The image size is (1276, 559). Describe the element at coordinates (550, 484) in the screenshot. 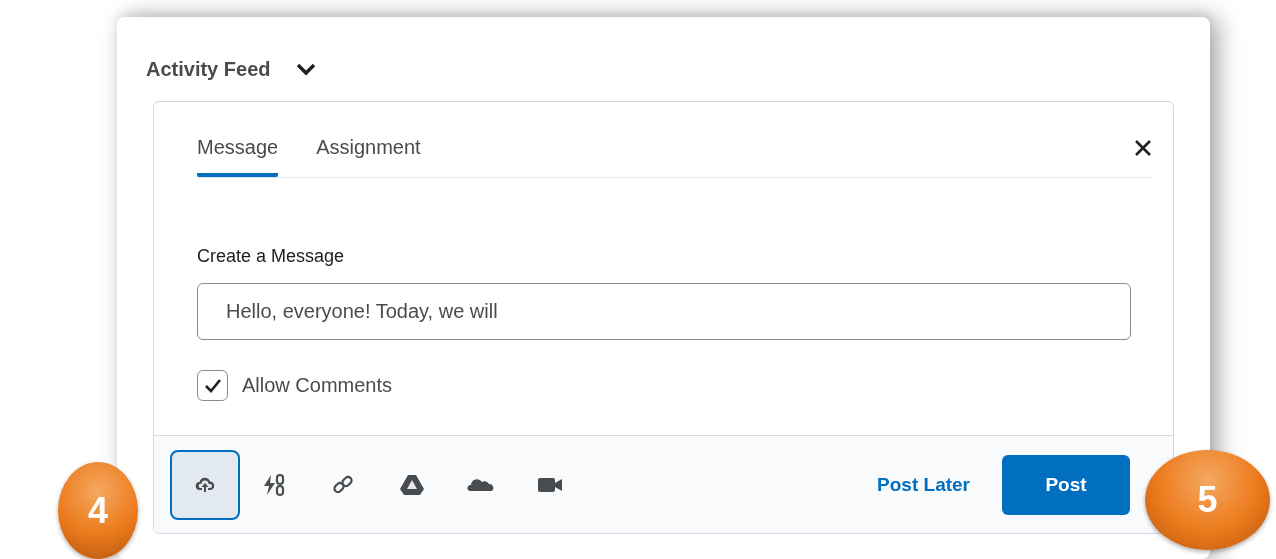

I see `video-camera-icon` at that location.